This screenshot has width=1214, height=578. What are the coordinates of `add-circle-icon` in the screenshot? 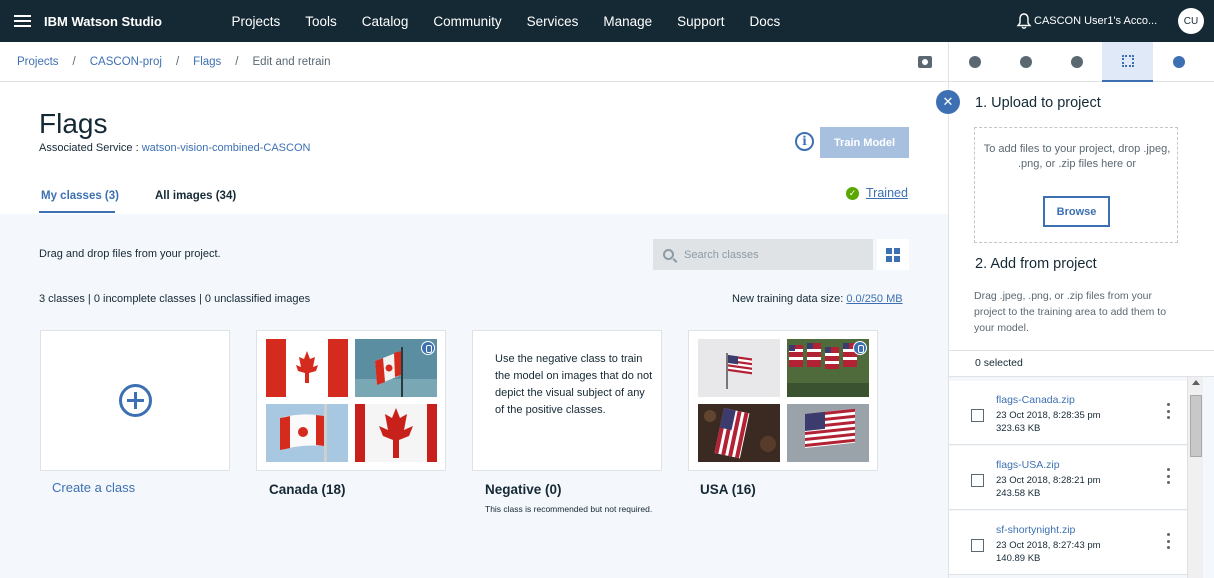 It's located at (135, 400).